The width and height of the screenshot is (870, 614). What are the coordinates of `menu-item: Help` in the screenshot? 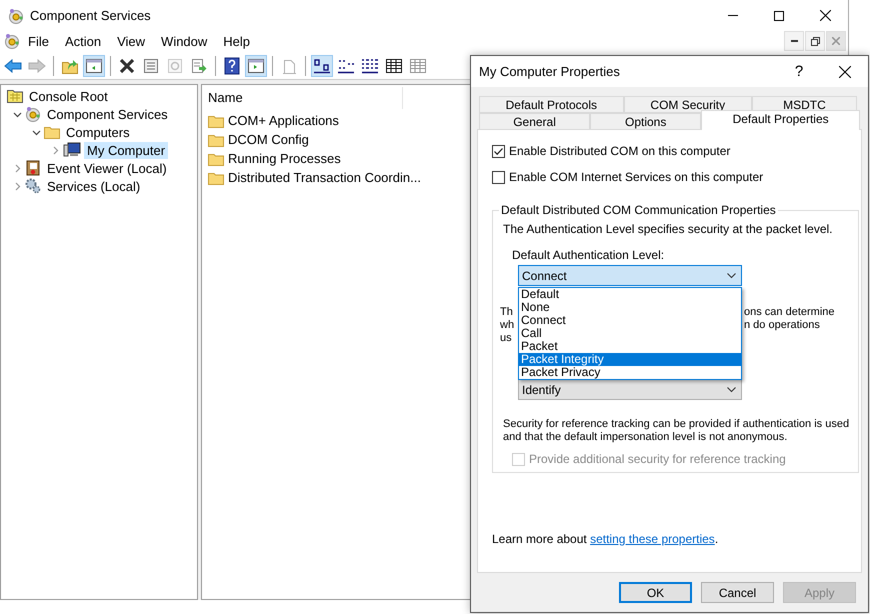 It's located at (236, 41).